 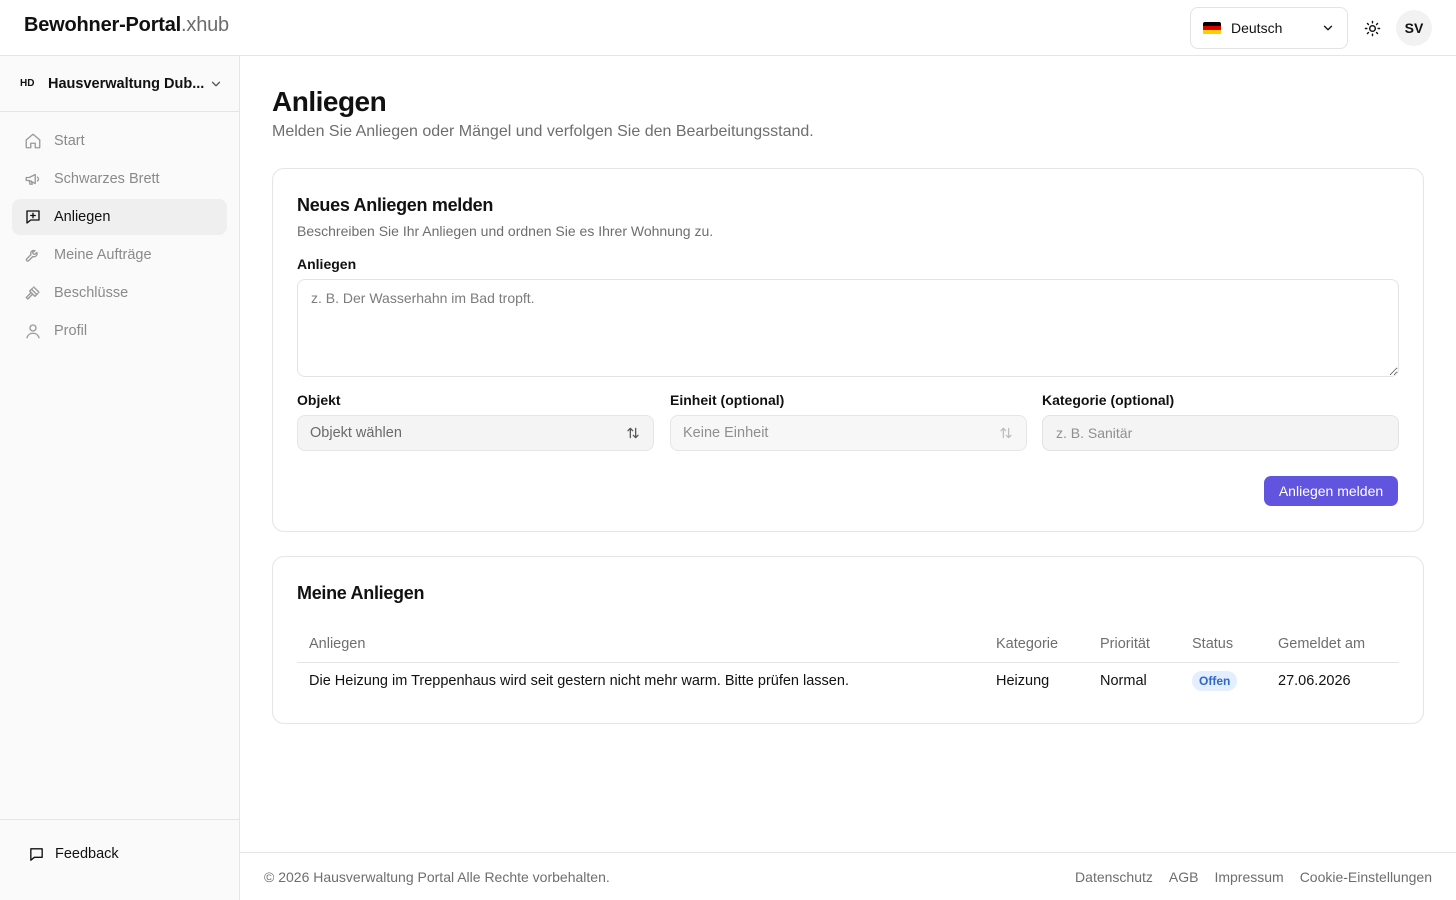 I want to click on column-header-gemeldet-am: Gemeldet am, so click(x=1332, y=645).